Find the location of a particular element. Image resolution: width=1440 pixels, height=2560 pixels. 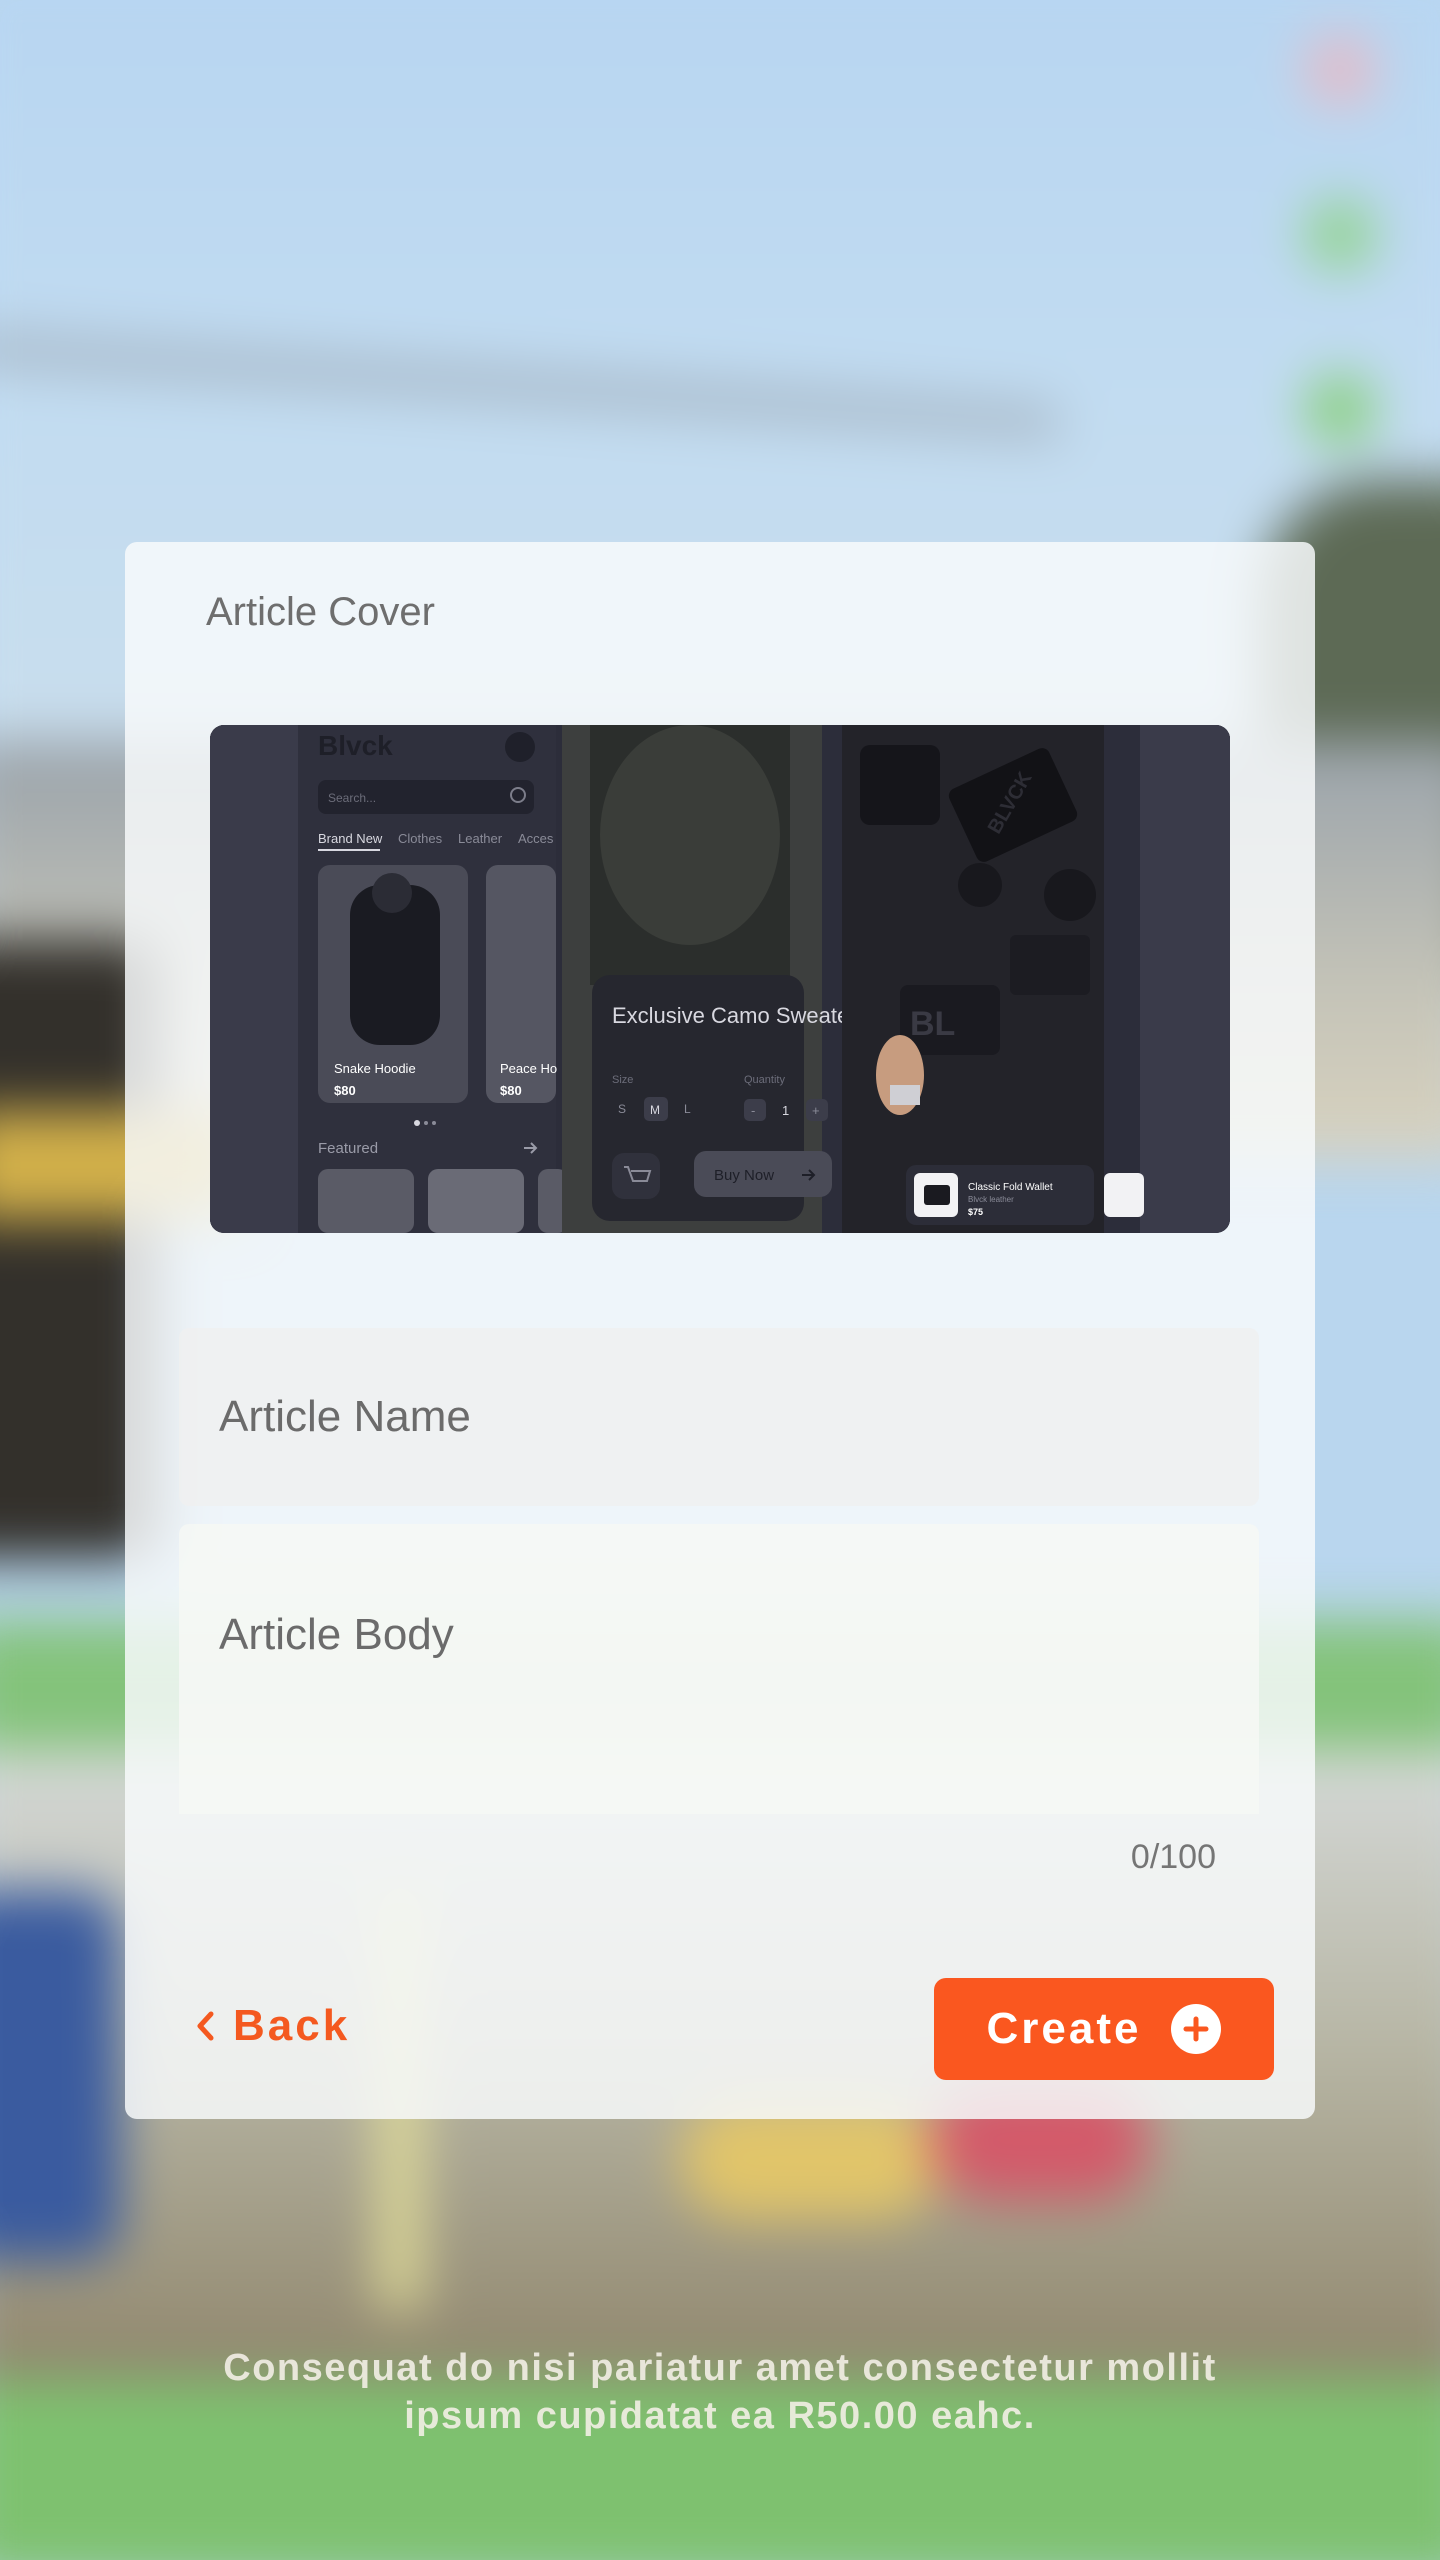

mockup-accessory-price: $75 is located at coordinates (975, 1212).